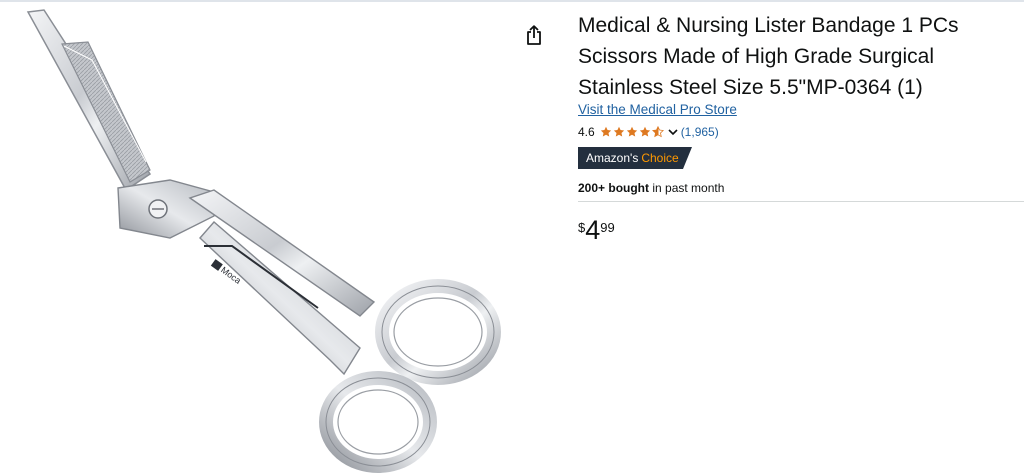 The height and width of the screenshot is (476, 1024). What do you see at coordinates (687, 158) in the screenshot?
I see `badge-tail` at bounding box center [687, 158].